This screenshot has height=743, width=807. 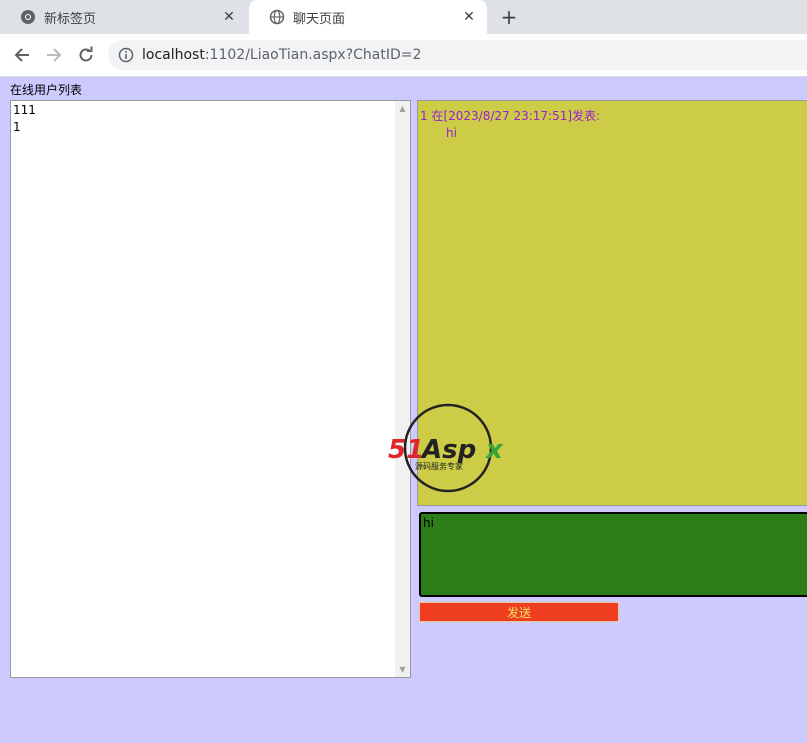 What do you see at coordinates (402, 389) in the screenshot?
I see `scrollbar: ▲ ▼` at bounding box center [402, 389].